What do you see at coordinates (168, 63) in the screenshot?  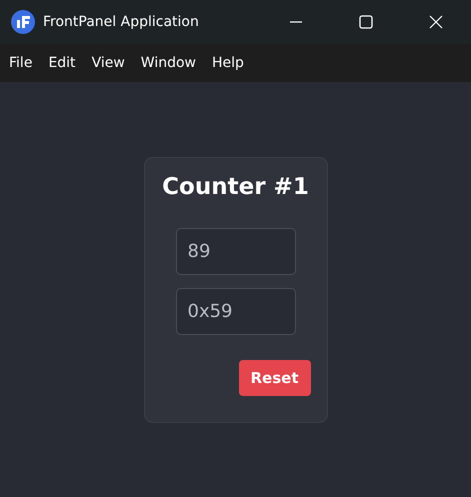 I see `menu-item: Window` at bounding box center [168, 63].